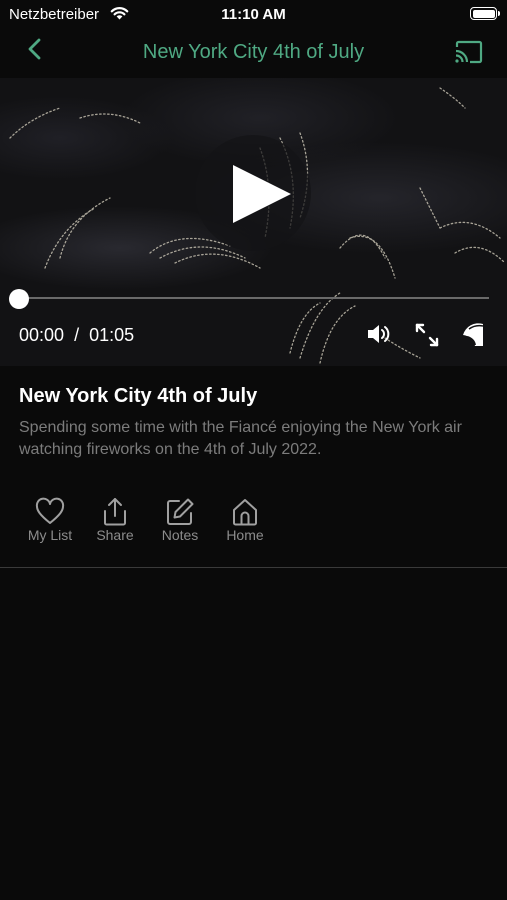 The image size is (507, 900). What do you see at coordinates (245, 535) in the screenshot?
I see `home-label: Home` at bounding box center [245, 535].